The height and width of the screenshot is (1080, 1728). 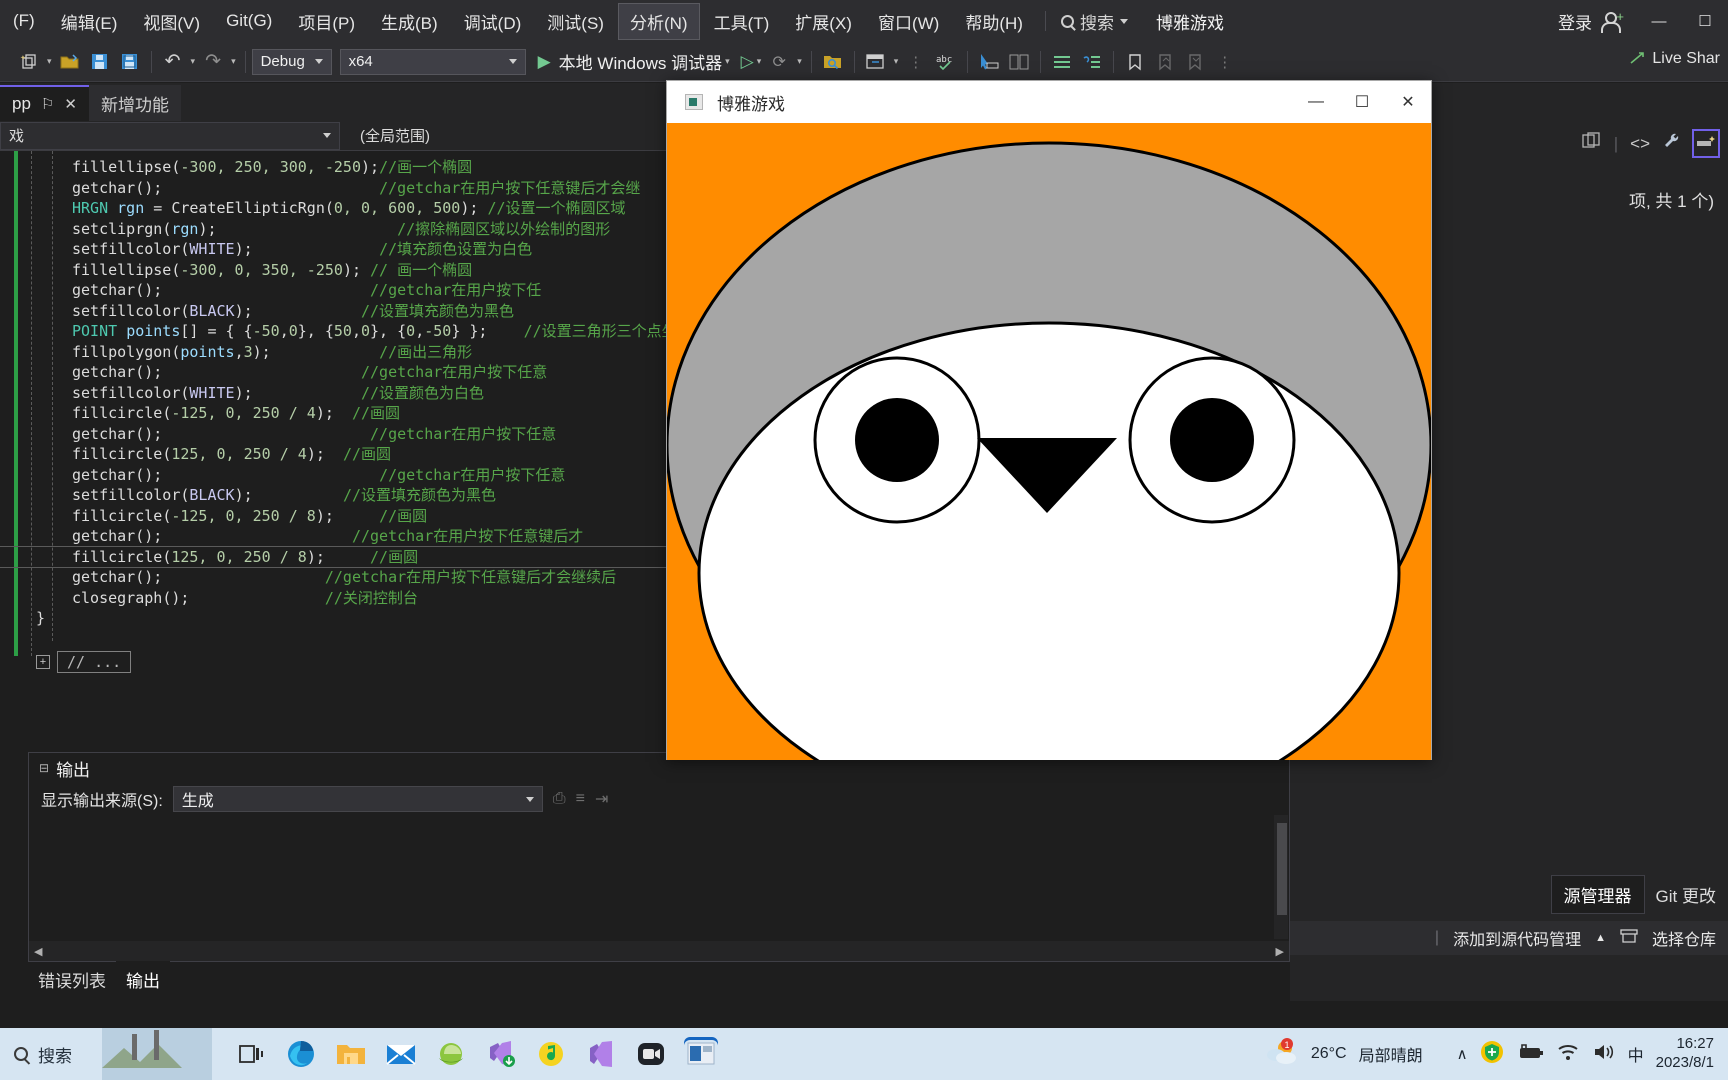 What do you see at coordinates (249, 21) in the screenshot?
I see `menu-item-3: Git(G)` at bounding box center [249, 21].